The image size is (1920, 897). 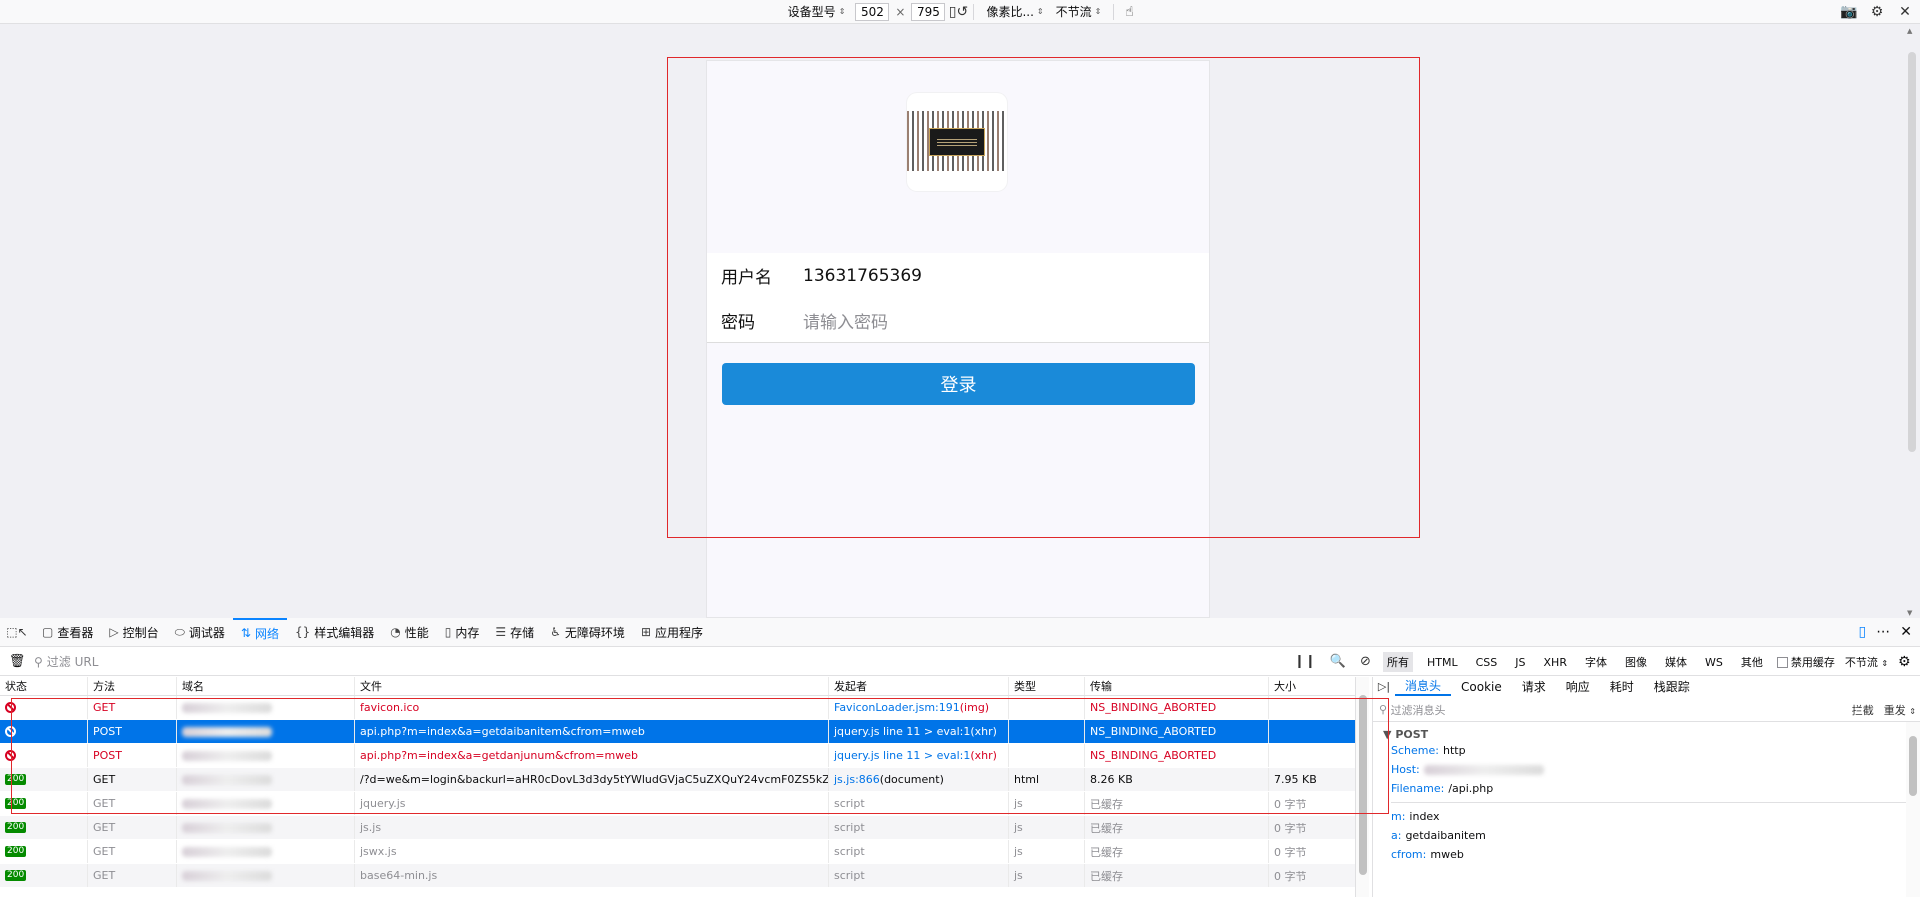 I want to click on filter-fonts: 字体, so click(x=1596, y=662).